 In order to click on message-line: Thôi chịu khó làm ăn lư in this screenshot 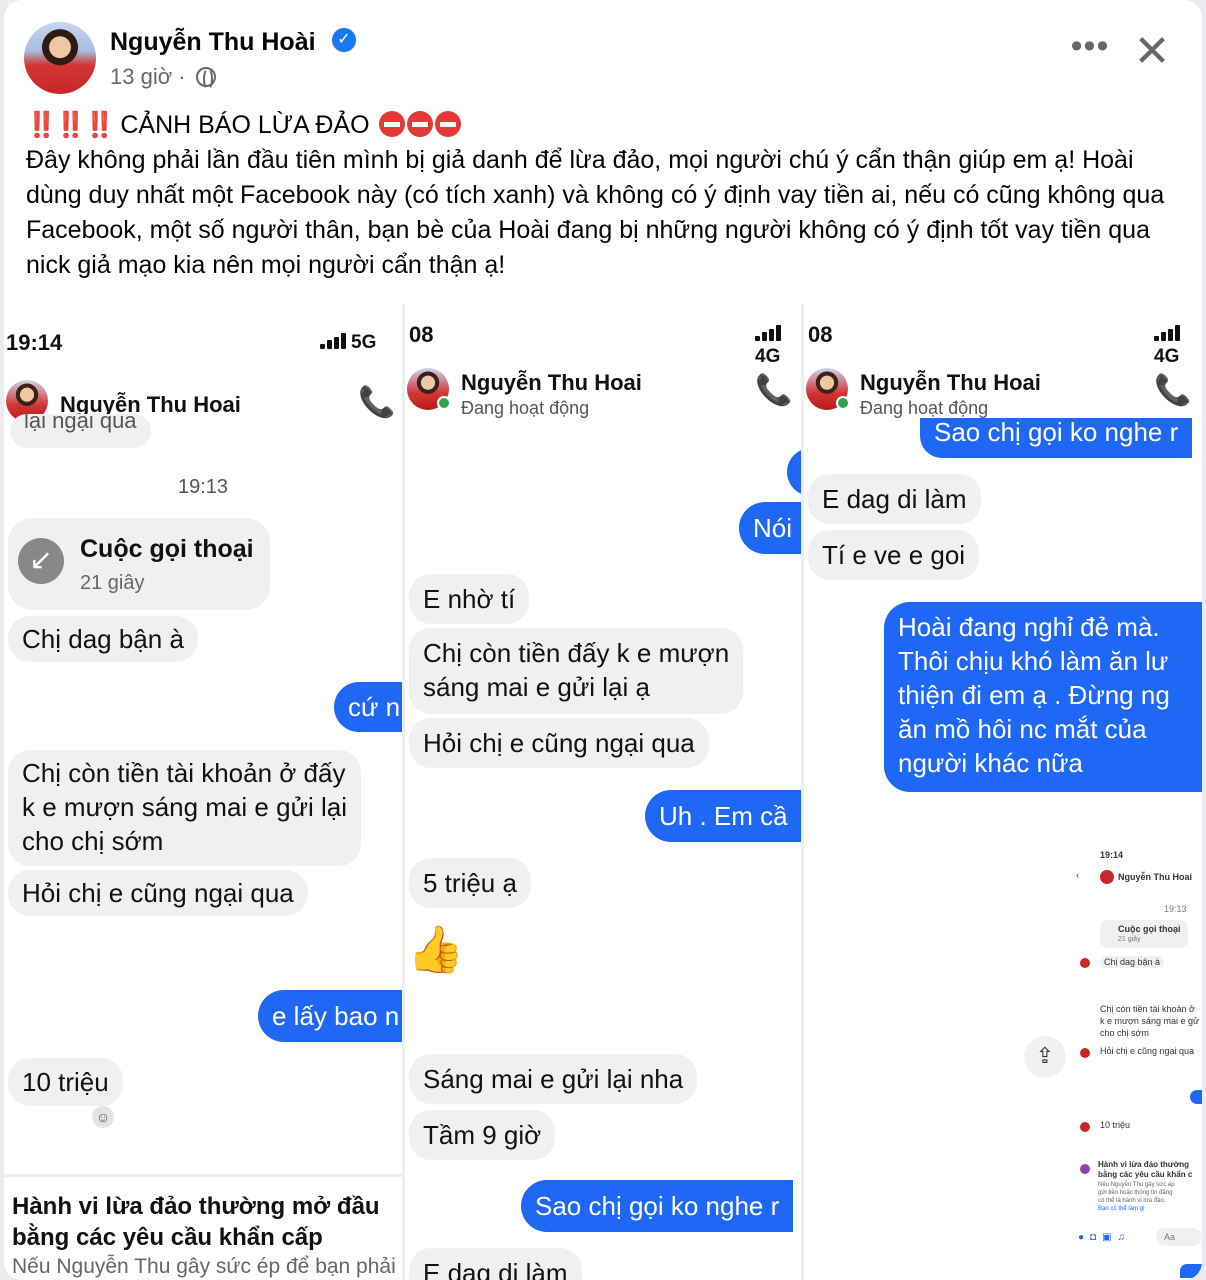, I will do `click(1033, 661)`.